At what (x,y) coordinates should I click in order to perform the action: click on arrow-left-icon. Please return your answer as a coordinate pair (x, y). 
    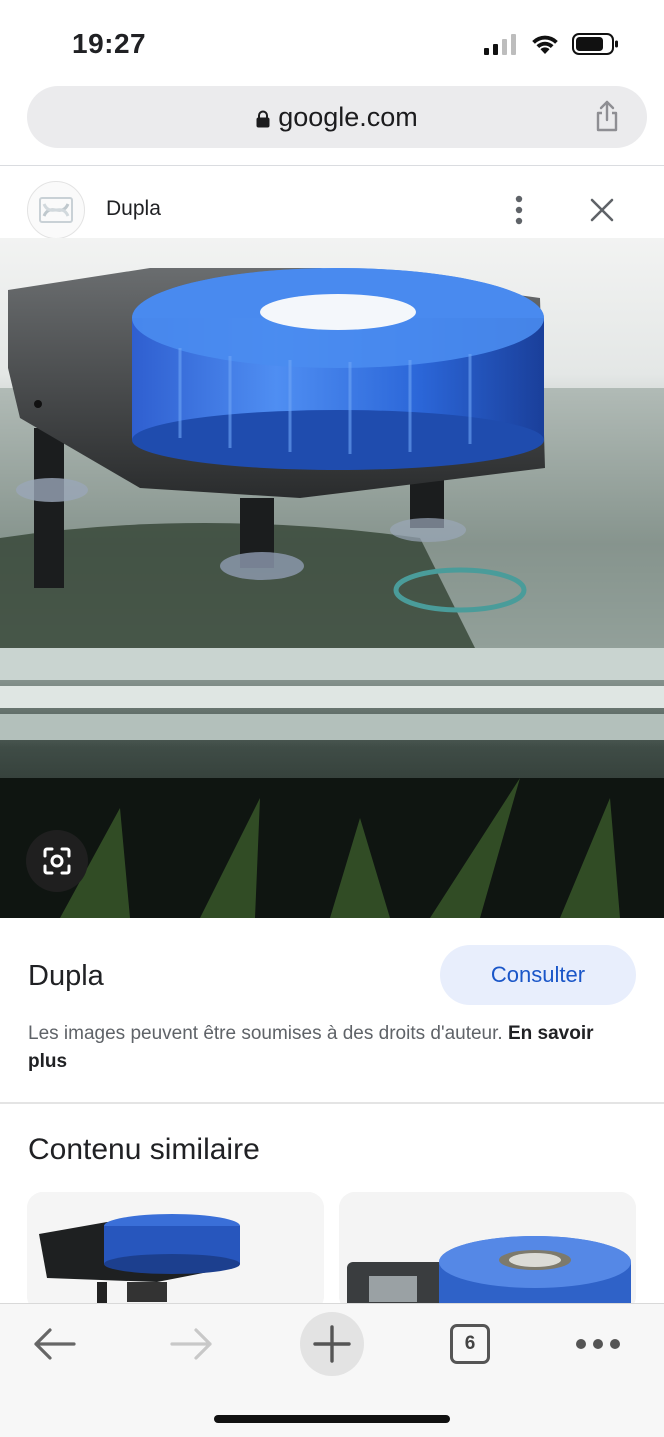
    Looking at the image, I should click on (55, 1344).